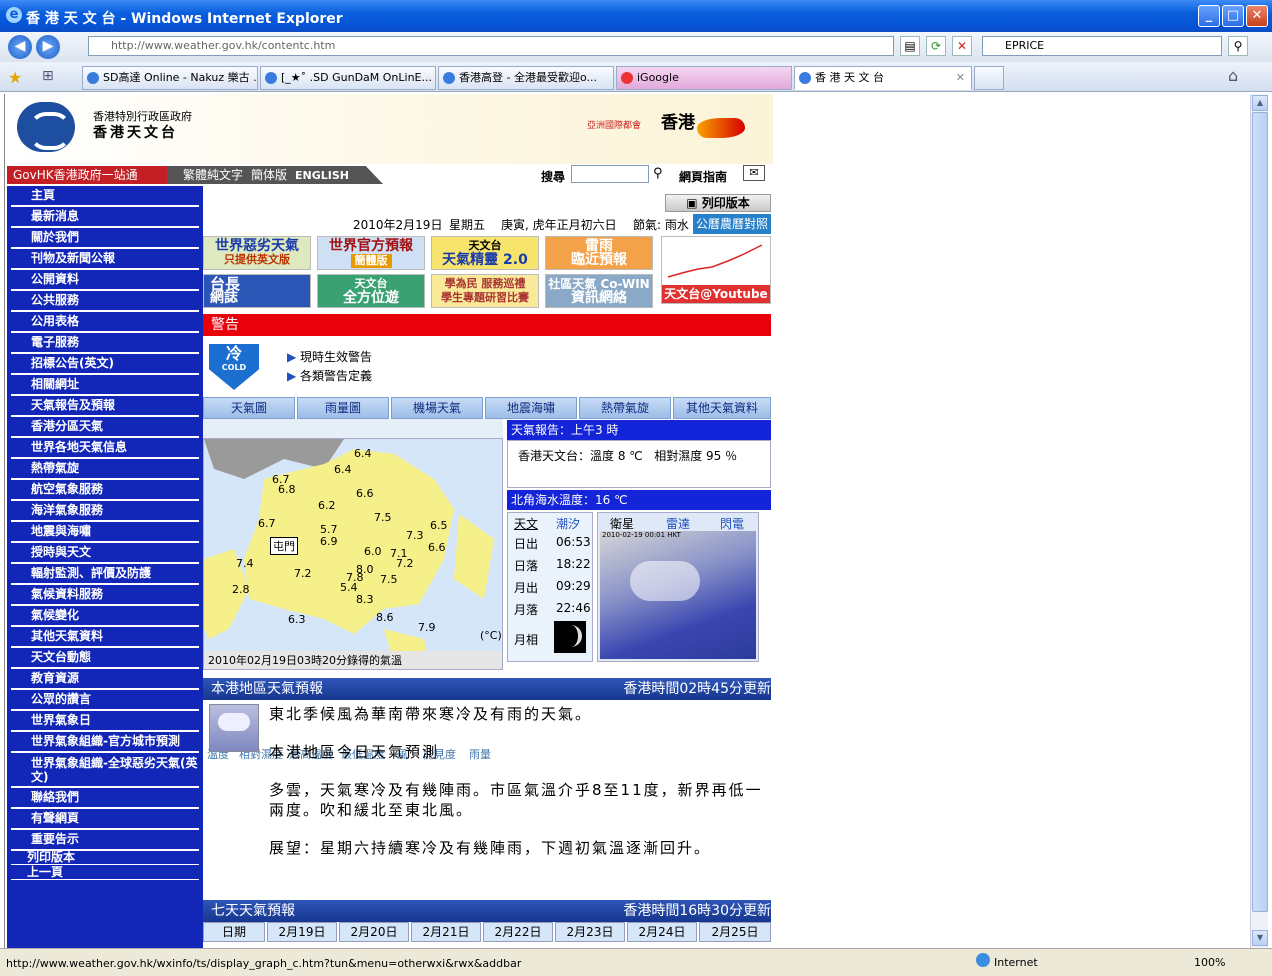  What do you see at coordinates (704, 78) in the screenshot?
I see `tab-igoogle: iGoogle` at bounding box center [704, 78].